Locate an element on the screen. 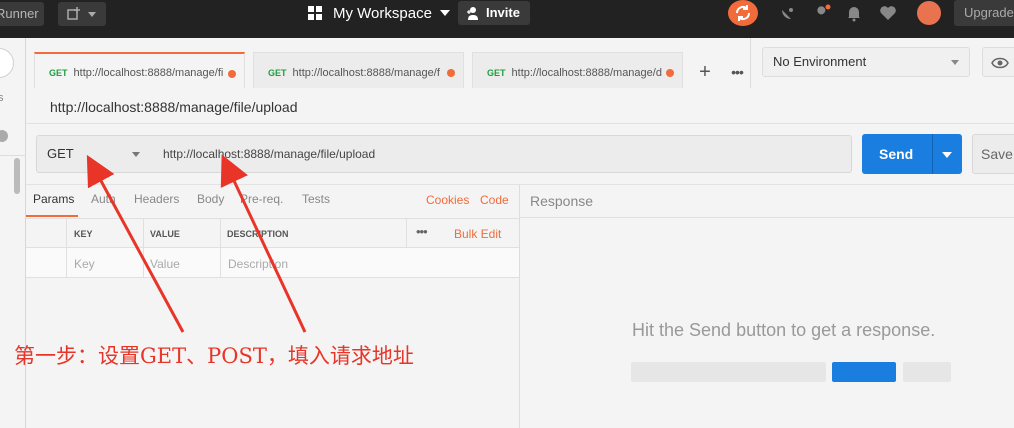 This screenshot has height=428, width=1014. value-input: Value is located at coordinates (165, 264).